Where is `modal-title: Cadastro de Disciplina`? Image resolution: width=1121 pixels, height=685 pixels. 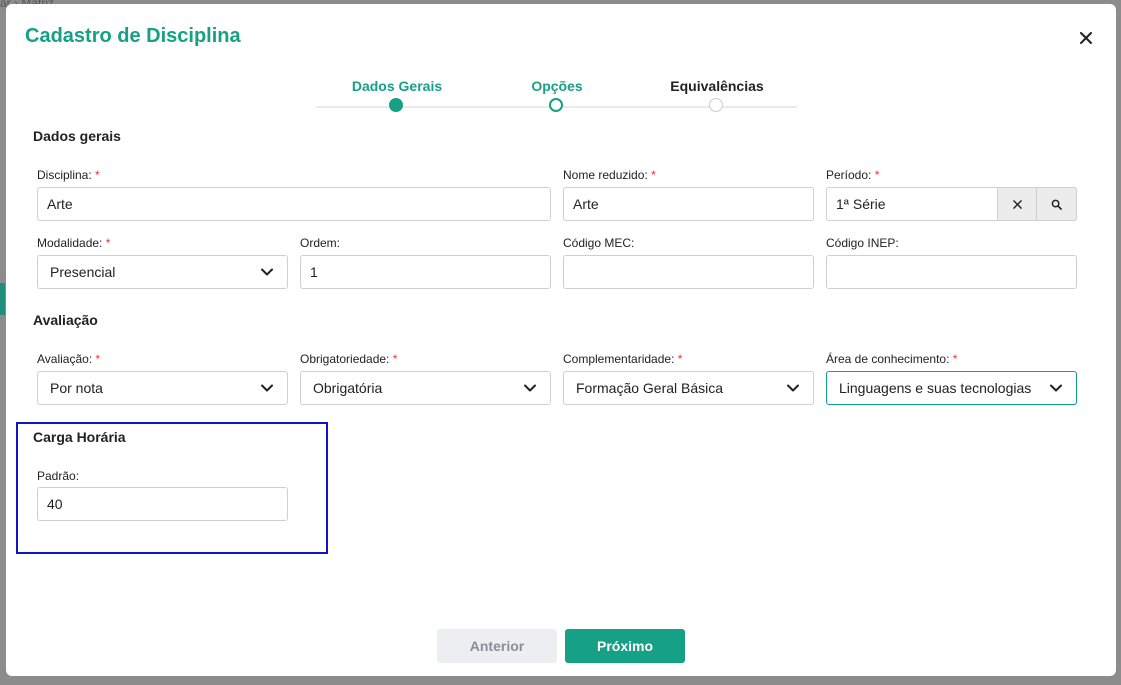
modal-title: Cadastro de Disciplina is located at coordinates (133, 36).